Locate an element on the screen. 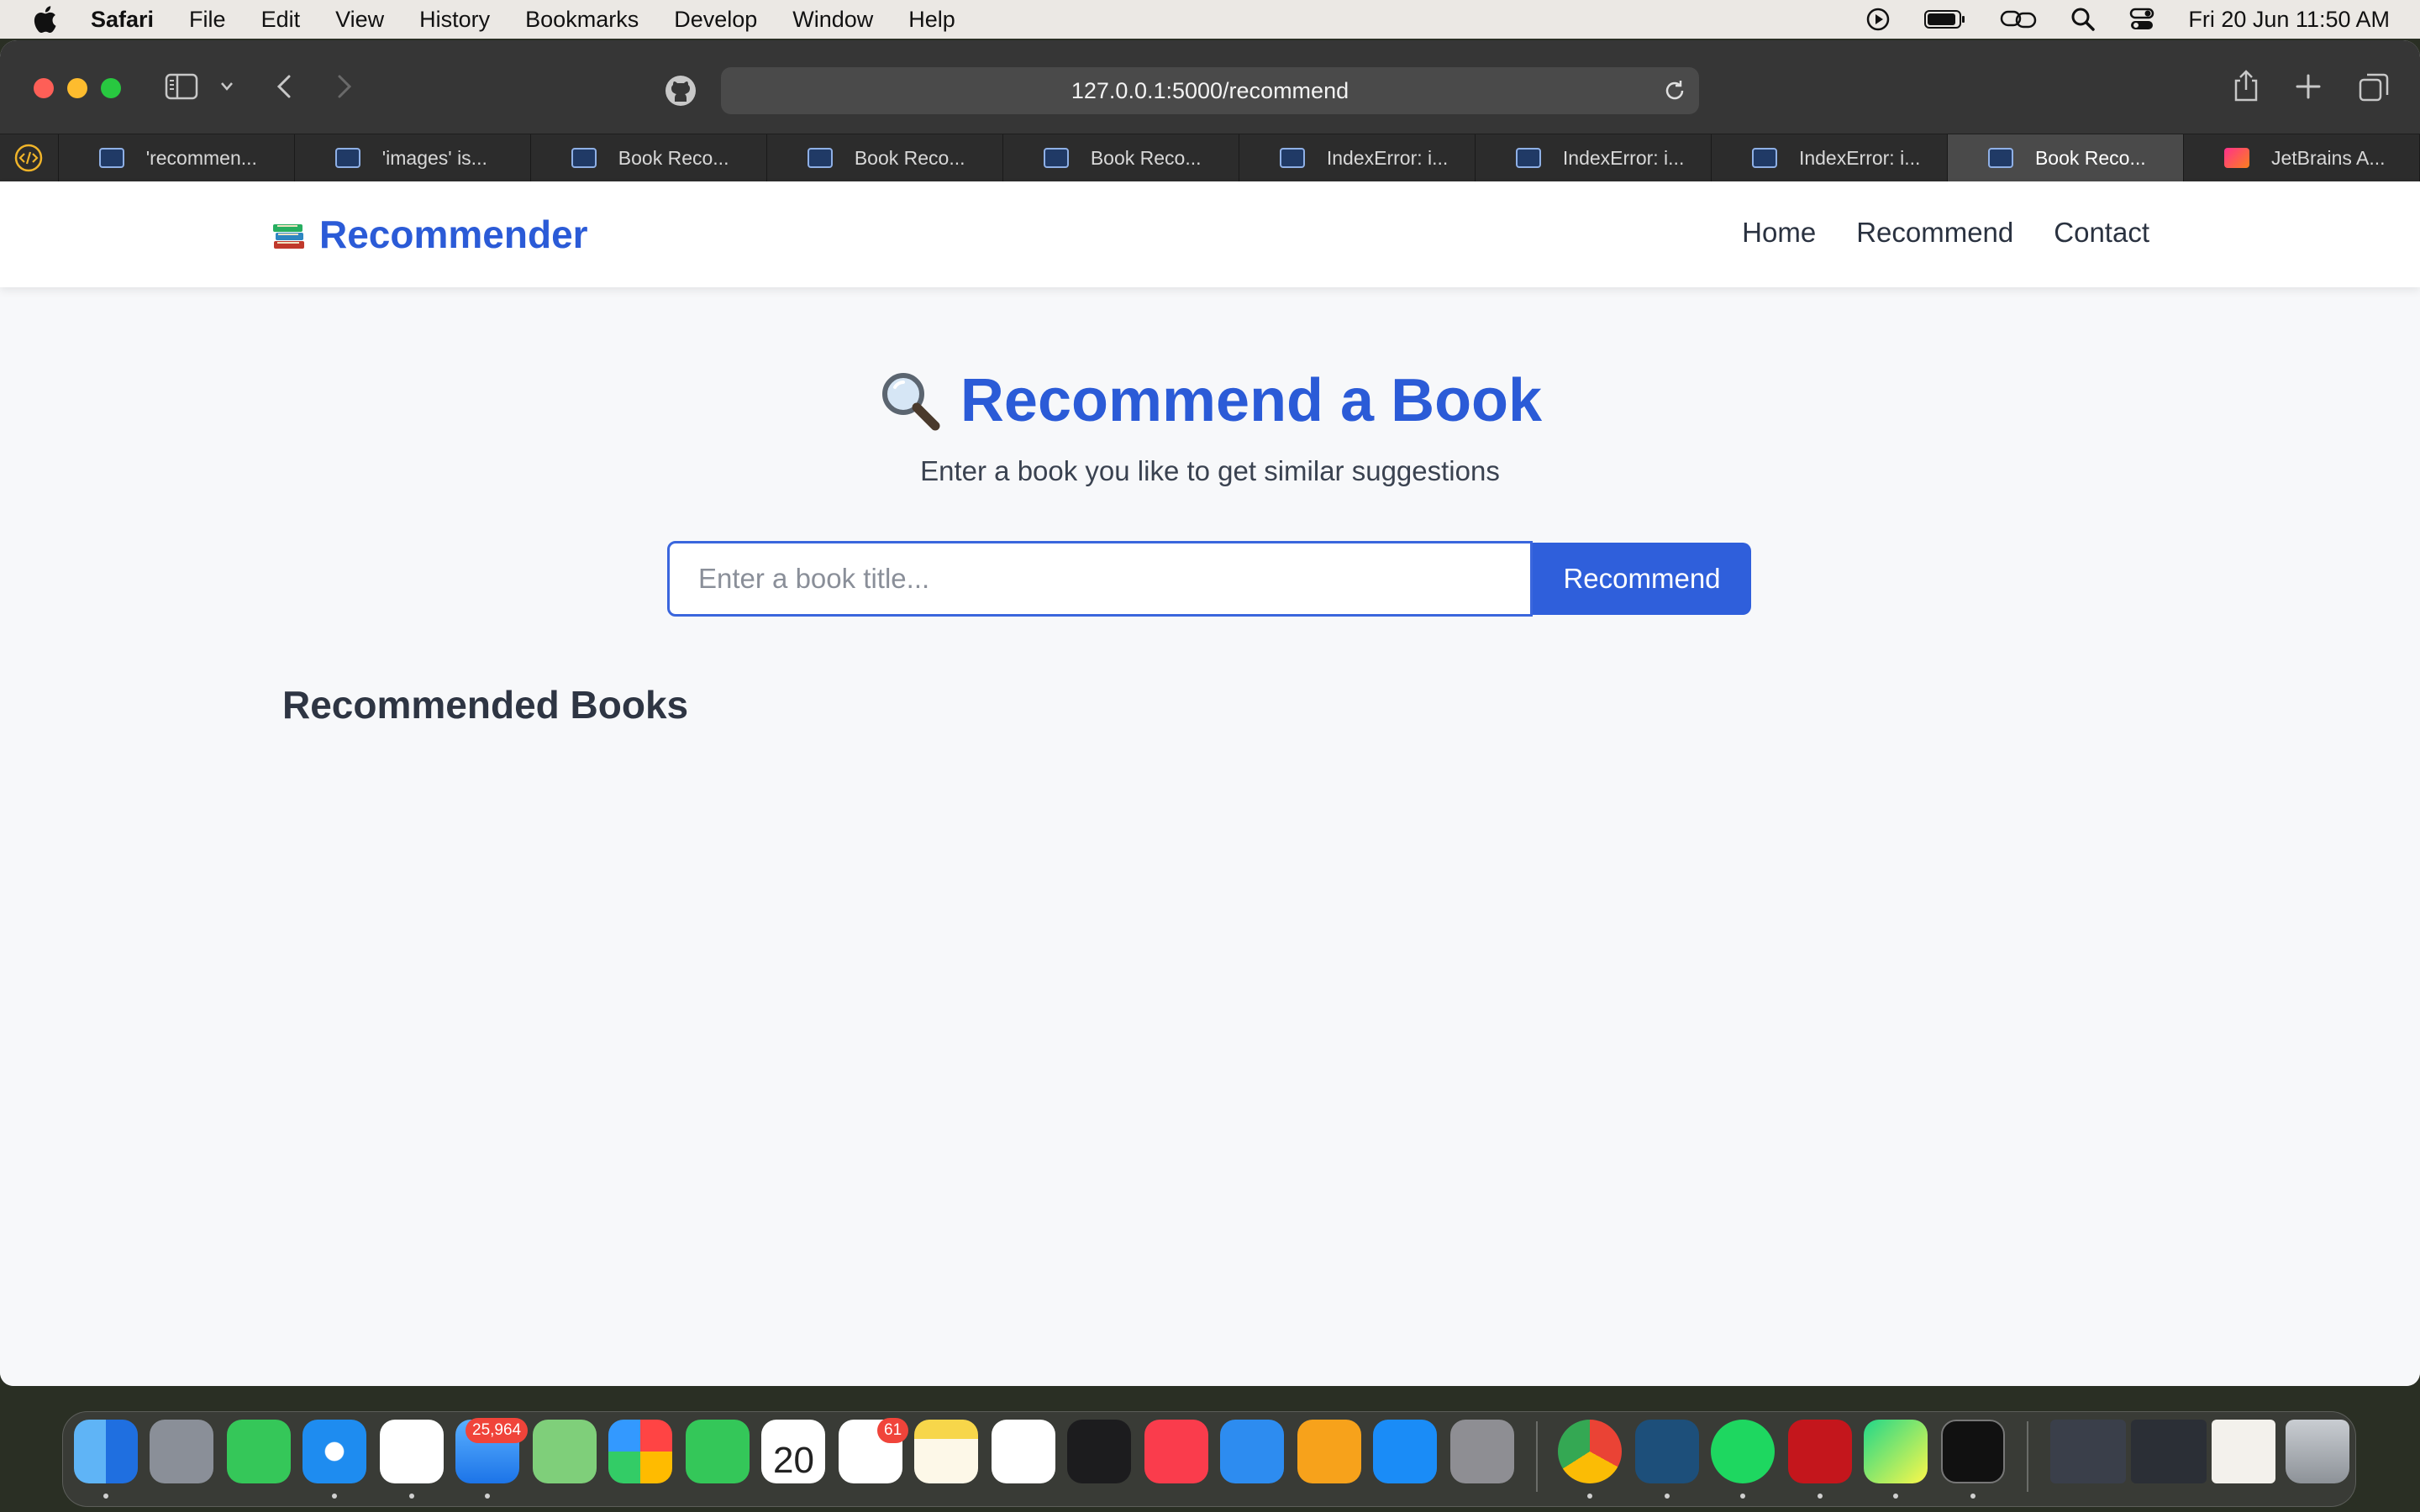 The image size is (2420, 1512). pages-icon is located at coordinates (1329, 1451).